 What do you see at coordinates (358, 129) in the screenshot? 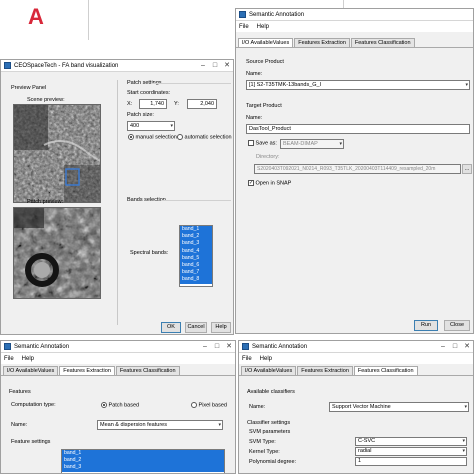
I see `target-name-input: DasTool_Product` at bounding box center [358, 129].